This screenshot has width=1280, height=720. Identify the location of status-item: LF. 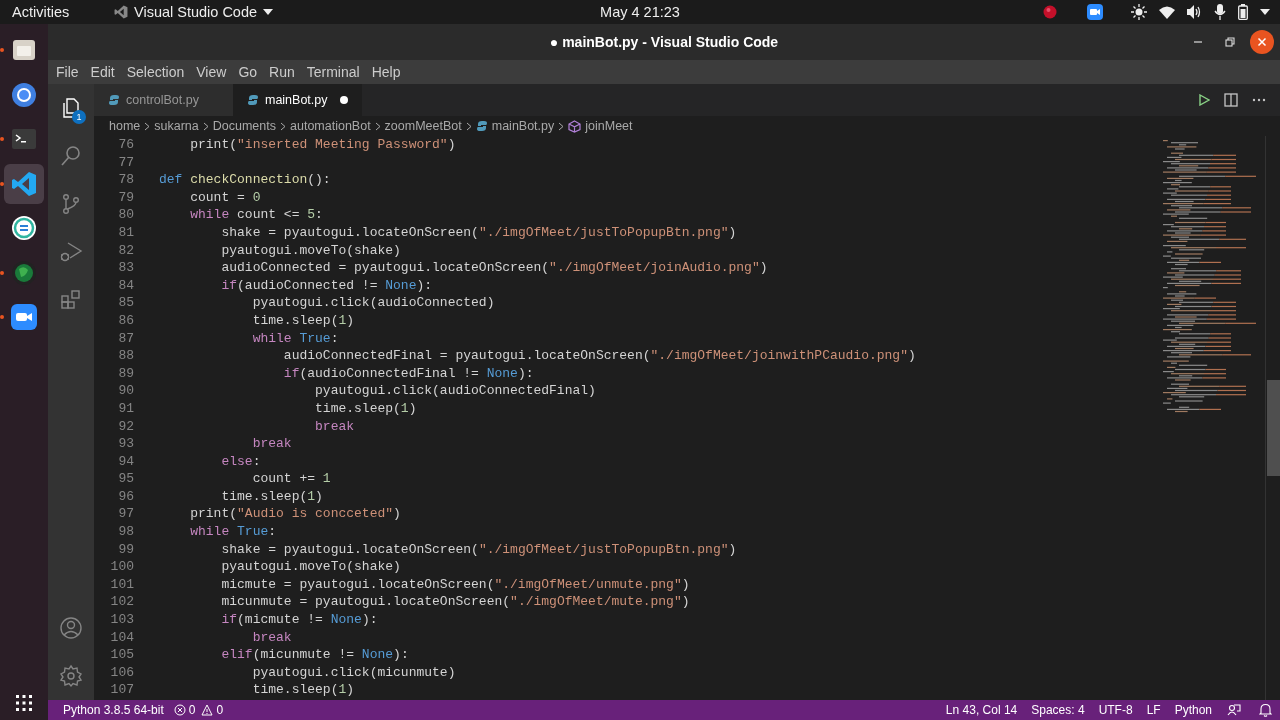
(1153, 710).